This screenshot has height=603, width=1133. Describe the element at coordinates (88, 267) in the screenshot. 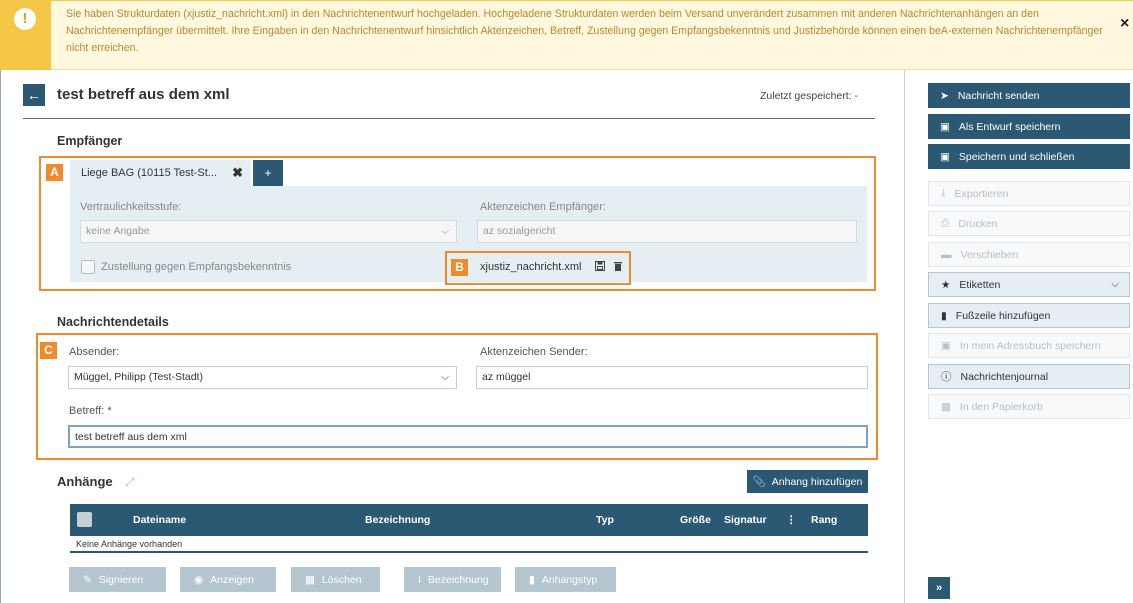

I see `acknowledgement-checkbox` at that location.